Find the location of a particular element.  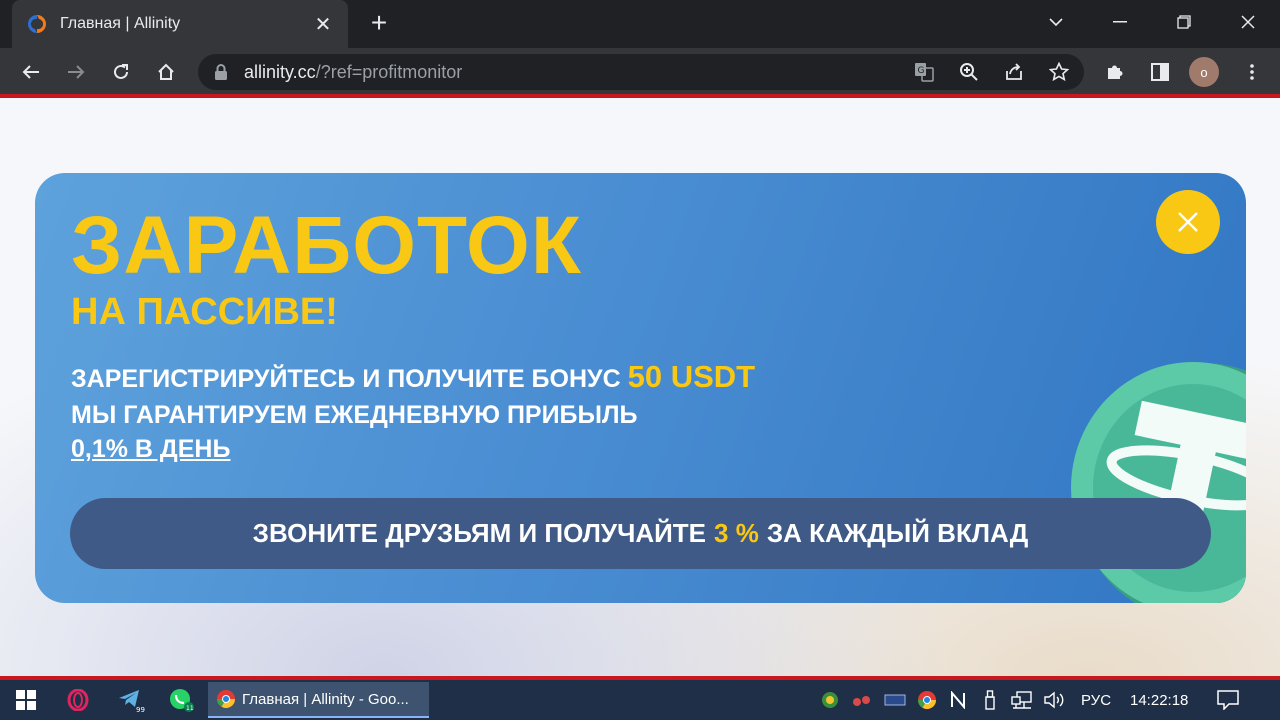

profile-avatar: о is located at coordinates (1204, 72).